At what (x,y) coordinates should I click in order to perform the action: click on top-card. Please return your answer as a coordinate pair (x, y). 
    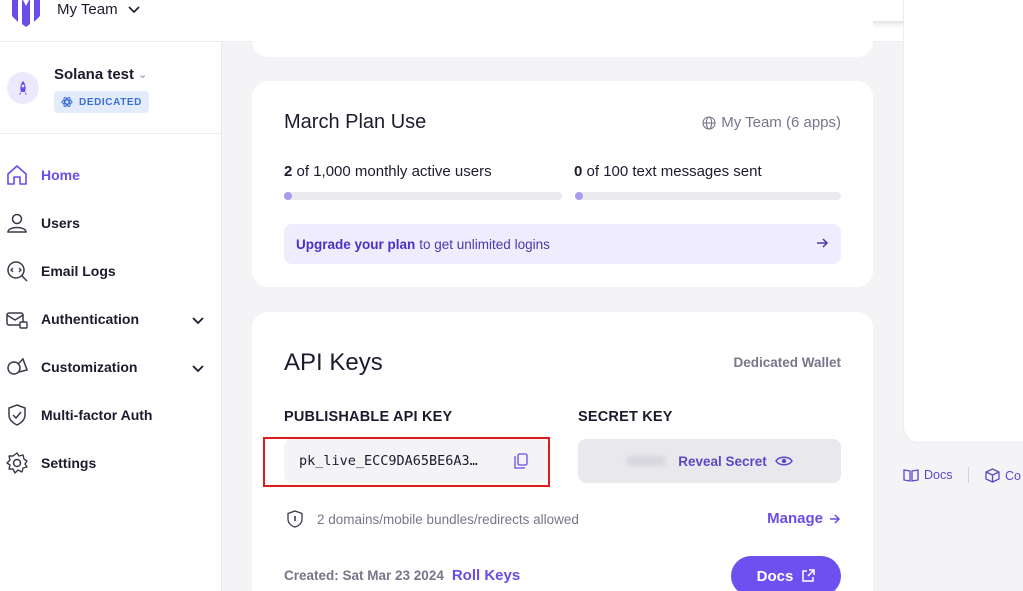
    Looking at the image, I should click on (562, 28).